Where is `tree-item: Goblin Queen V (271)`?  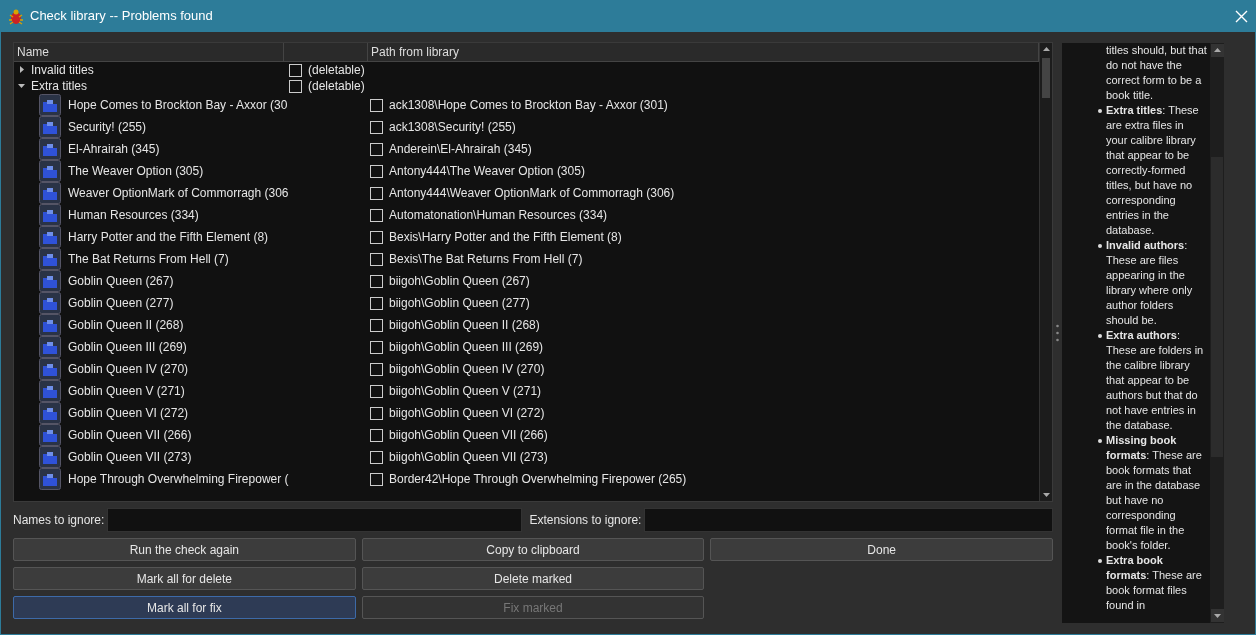
tree-item: Goblin Queen V (271) is located at coordinates (126, 391).